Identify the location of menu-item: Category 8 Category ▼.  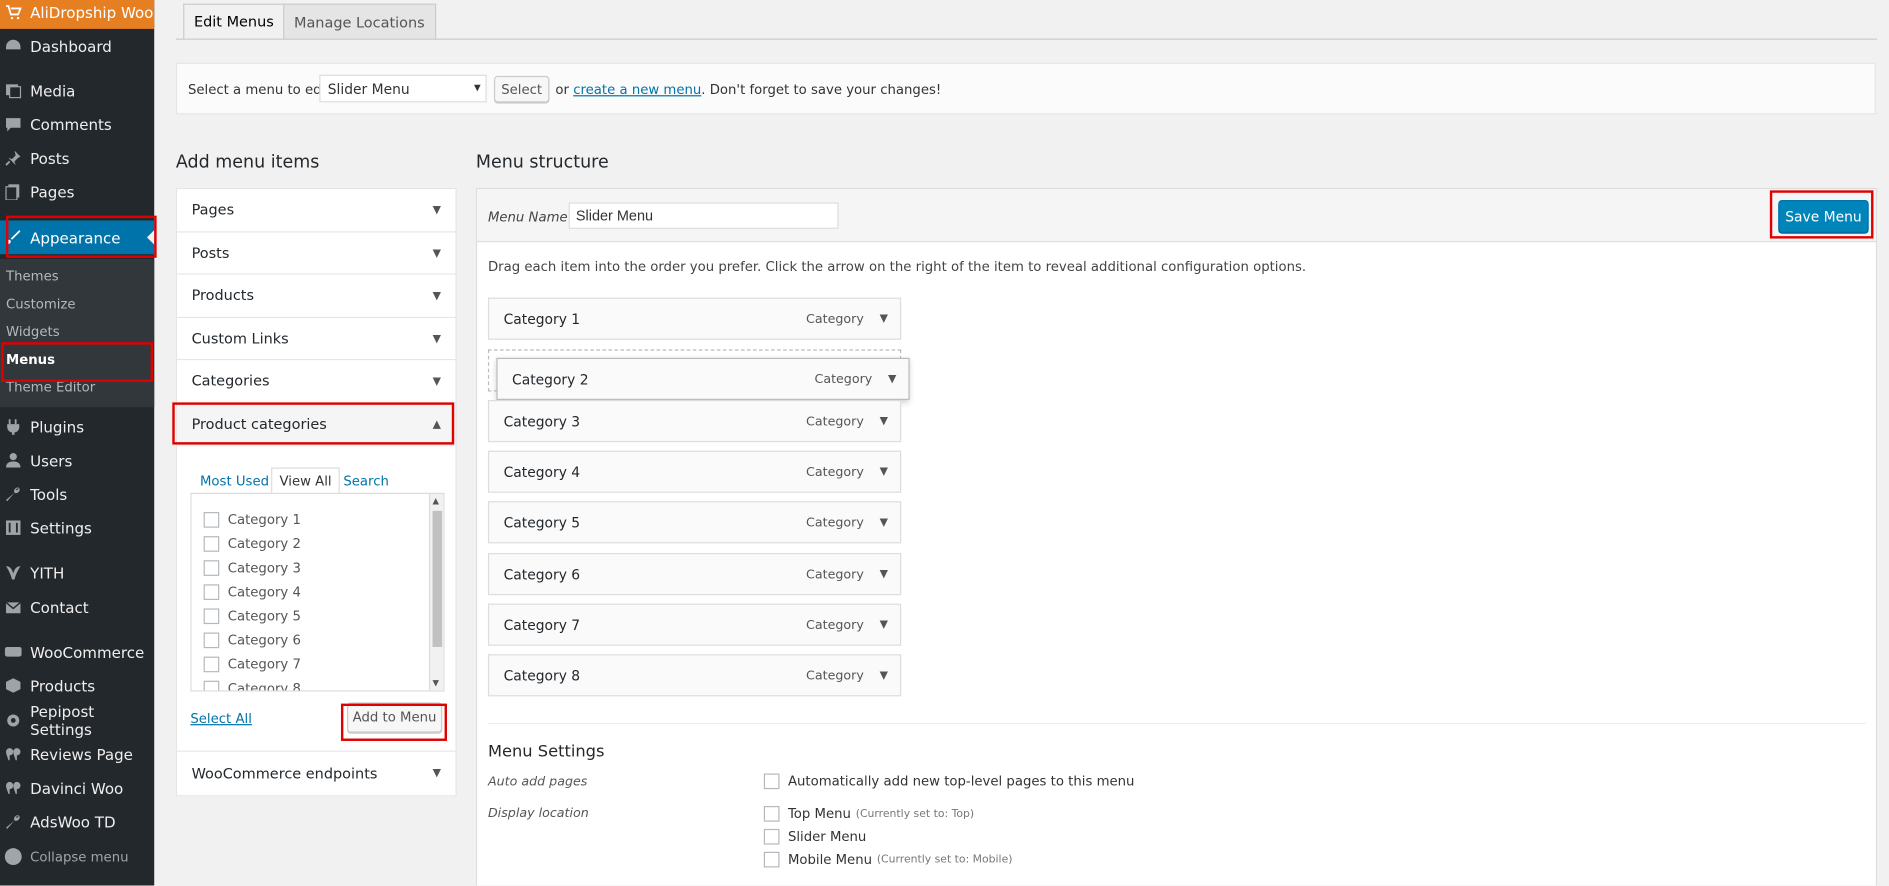
(694, 675).